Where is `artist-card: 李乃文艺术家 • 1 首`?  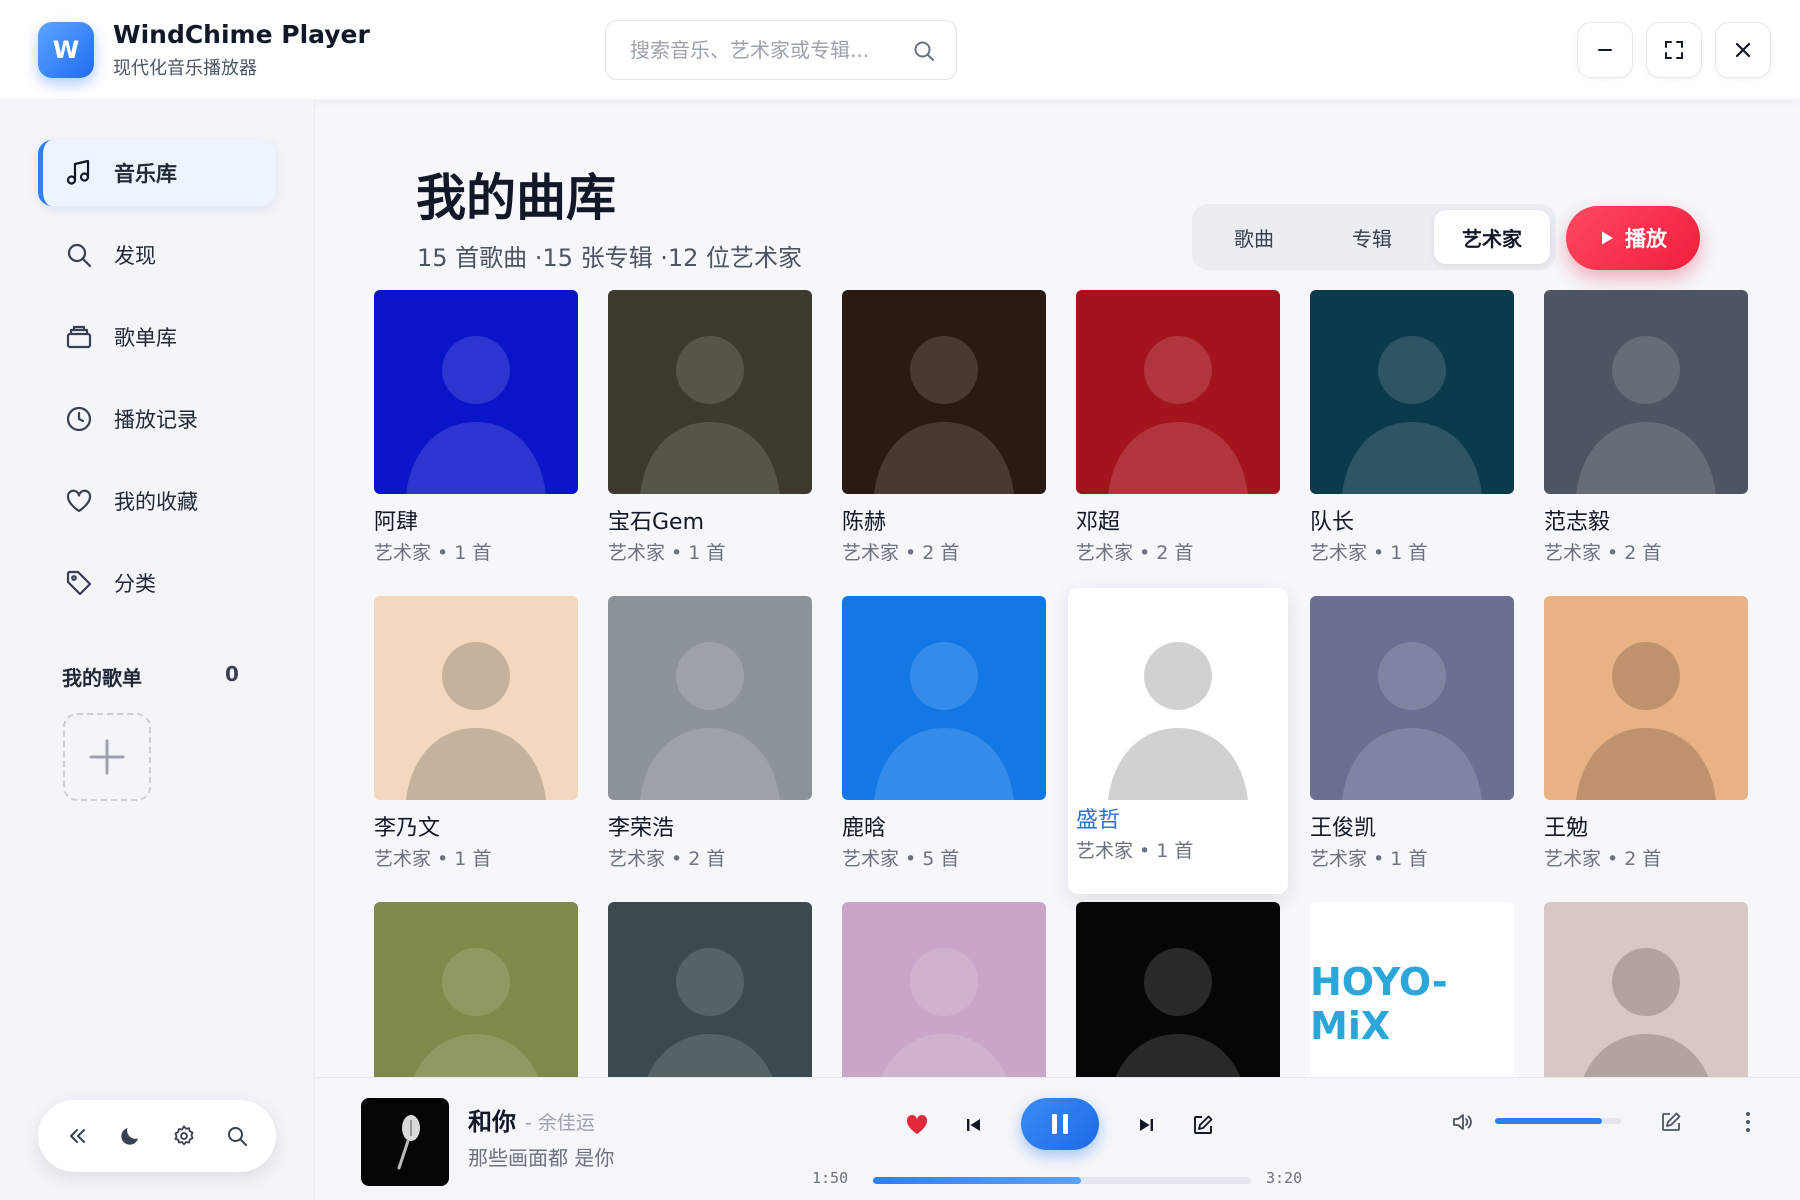
artist-card: 李乃文艺术家 • 1 首 is located at coordinates (476, 741).